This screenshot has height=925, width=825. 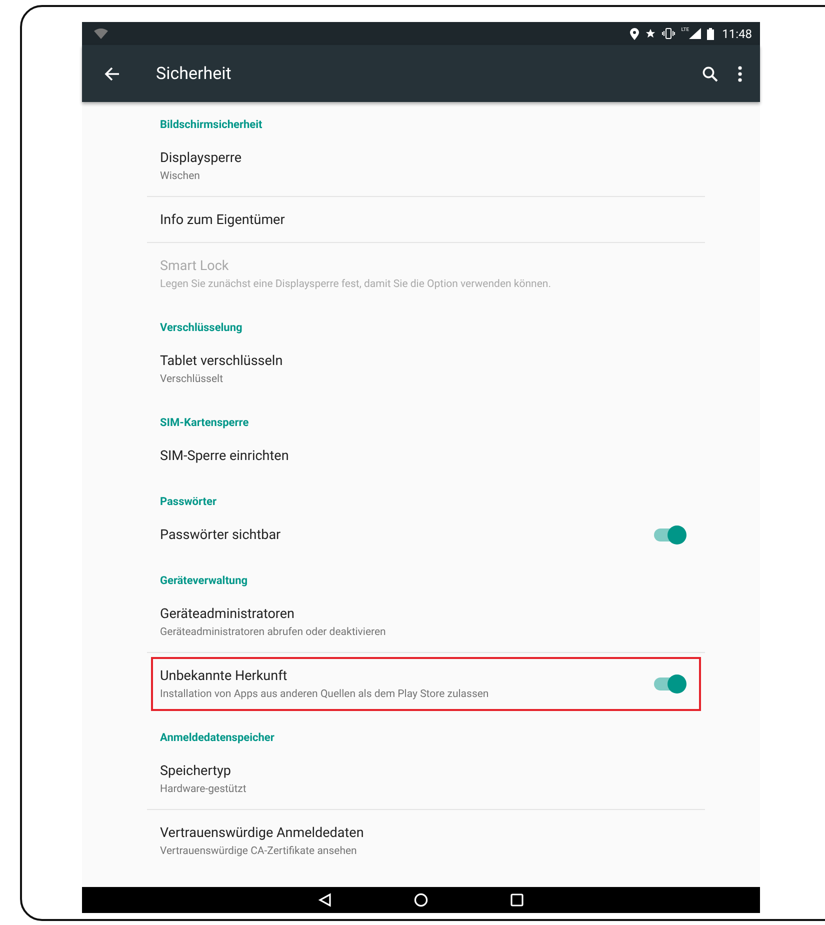 I want to click on star-icon, so click(x=650, y=33).